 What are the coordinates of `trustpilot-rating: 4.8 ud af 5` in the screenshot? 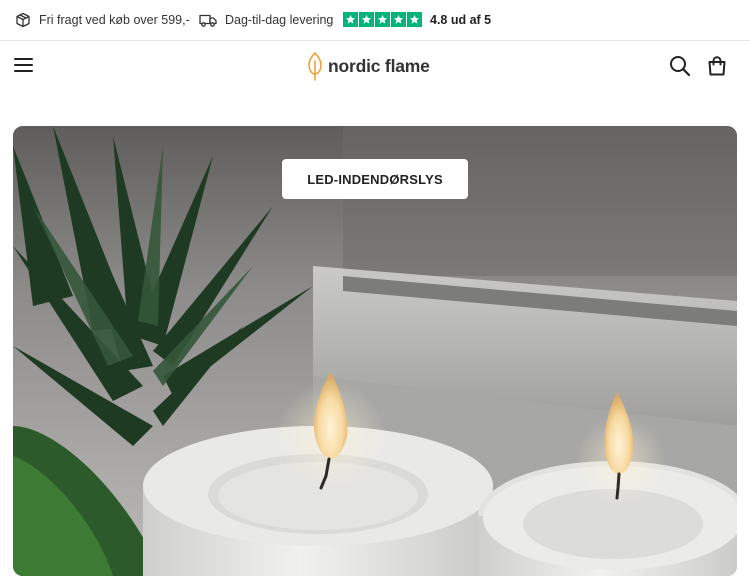 It's located at (417, 19).